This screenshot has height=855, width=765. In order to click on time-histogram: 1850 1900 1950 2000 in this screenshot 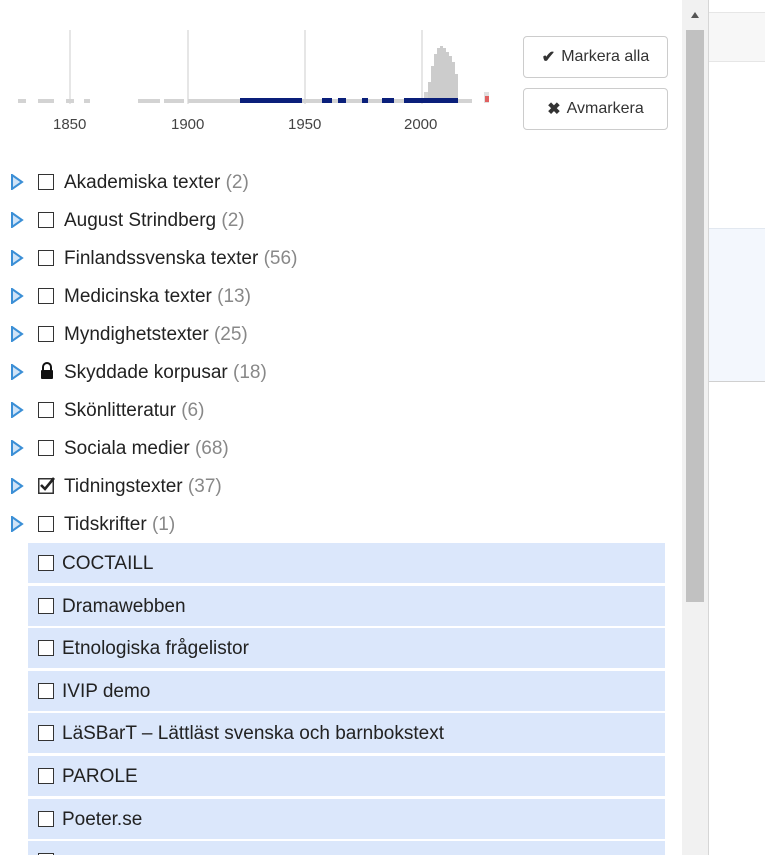, I will do `click(250, 85)`.